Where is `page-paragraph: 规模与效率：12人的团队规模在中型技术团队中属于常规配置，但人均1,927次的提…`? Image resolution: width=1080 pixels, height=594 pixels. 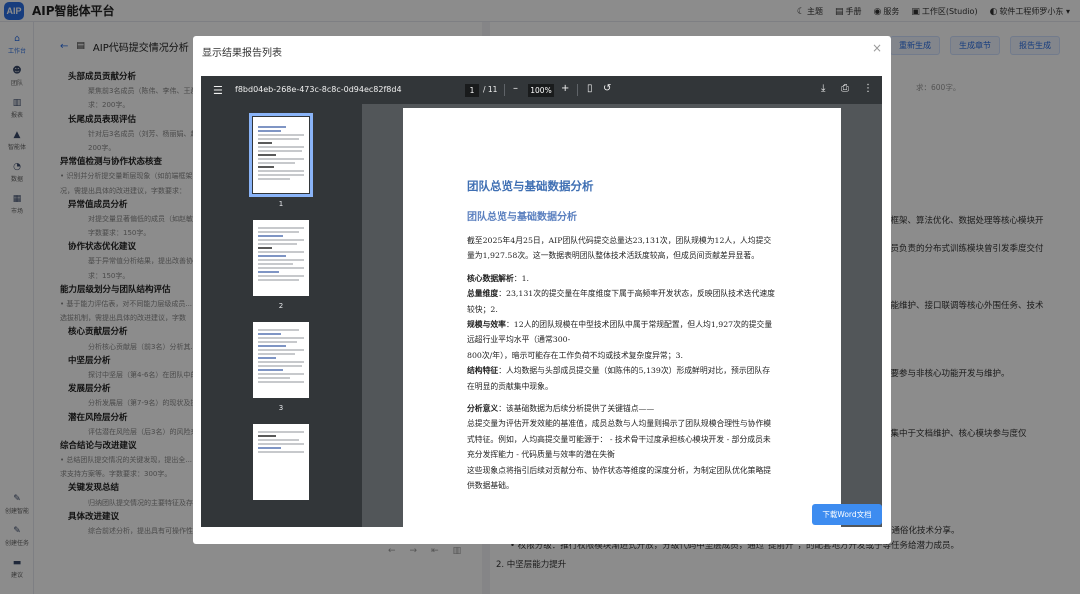 page-paragraph: 规模与效率：12人的团队规模在中型技术团队中属于常规配置，但人均1,927次的提… is located at coordinates (622, 332).